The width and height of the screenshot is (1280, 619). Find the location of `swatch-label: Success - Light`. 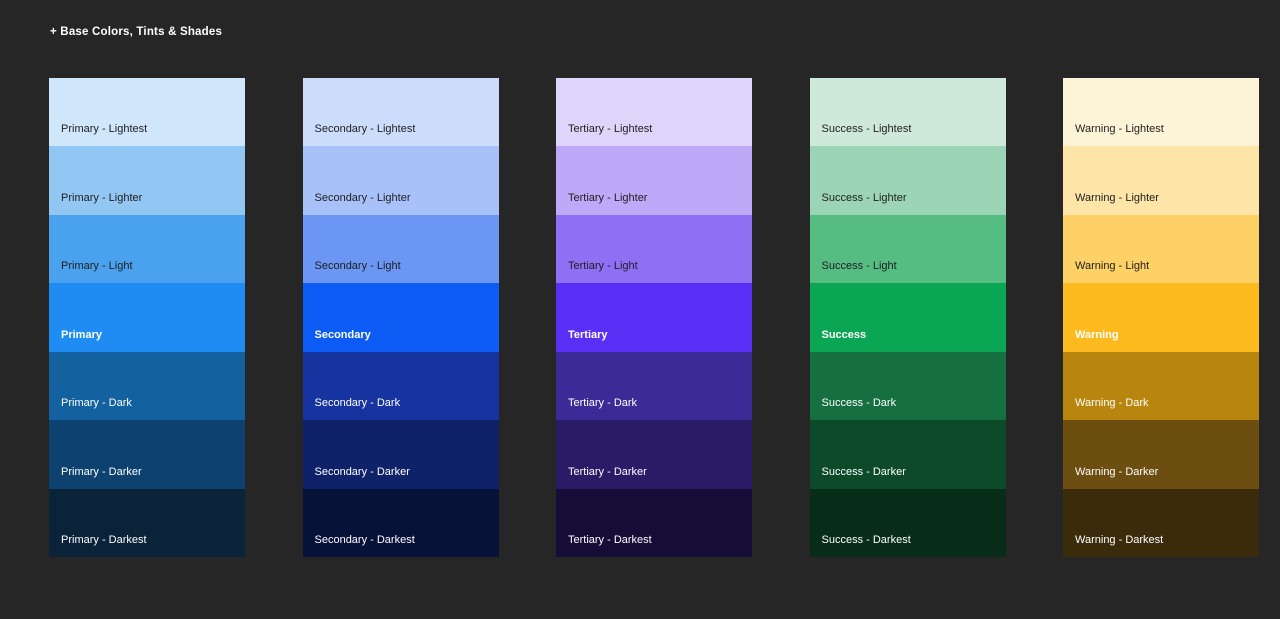

swatch-label: Success - Light is located at coordinates (859, 266).